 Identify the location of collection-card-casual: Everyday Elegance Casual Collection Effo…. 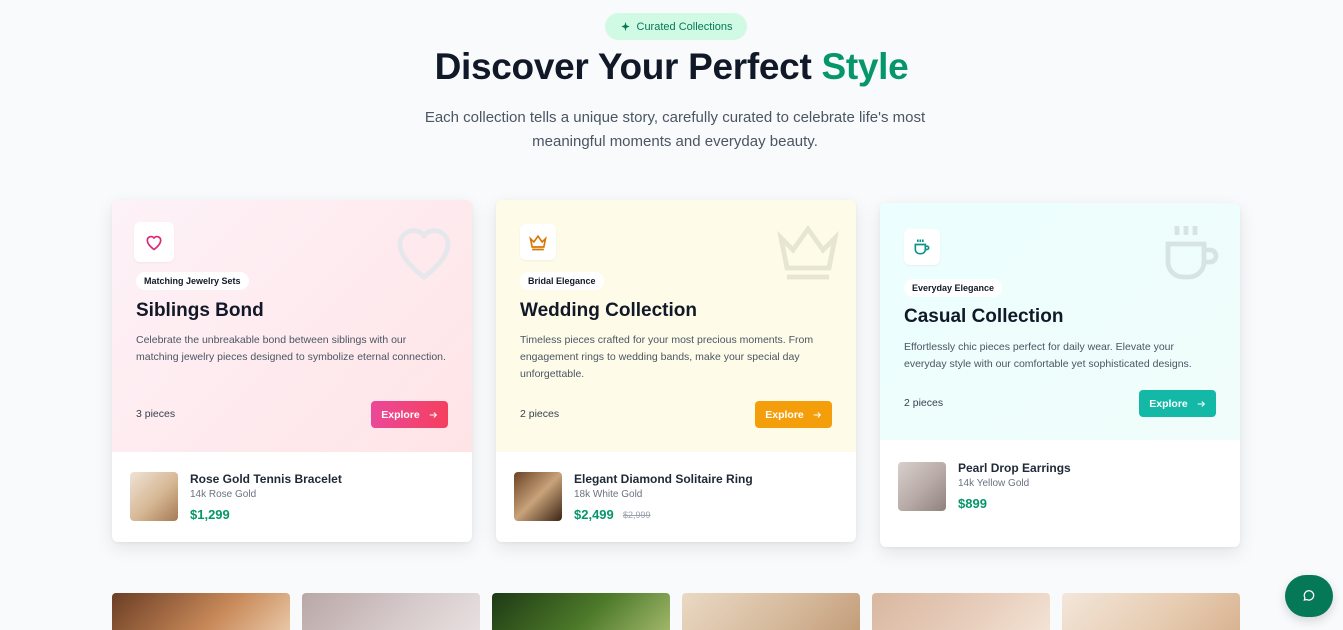
(1060, 375).